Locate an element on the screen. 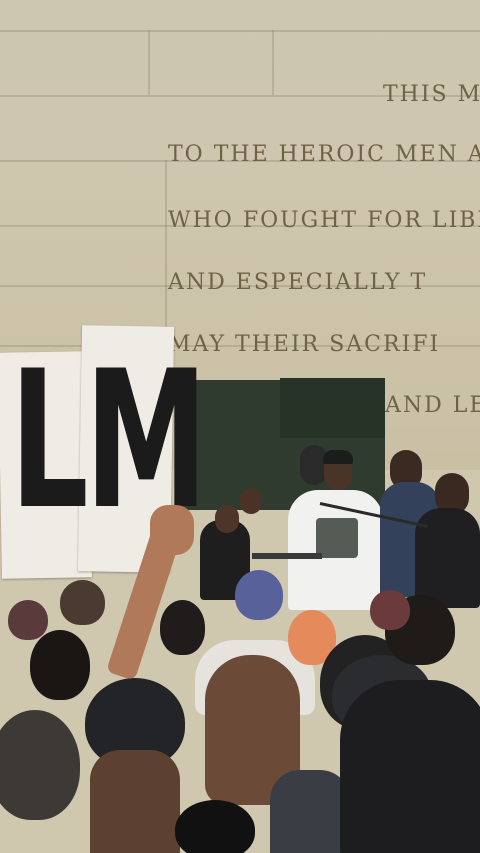  inscription-line: MAY THEIR SACRIFI is located at coordinates (304, 344).